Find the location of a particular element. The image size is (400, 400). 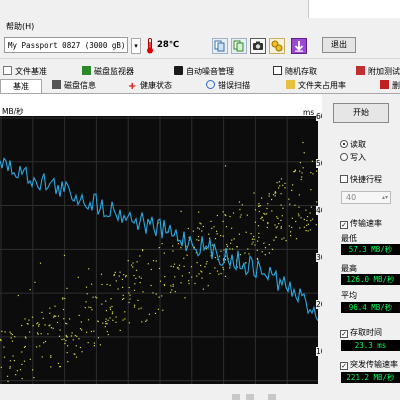

download-icon is located at coordinates (299, 46).